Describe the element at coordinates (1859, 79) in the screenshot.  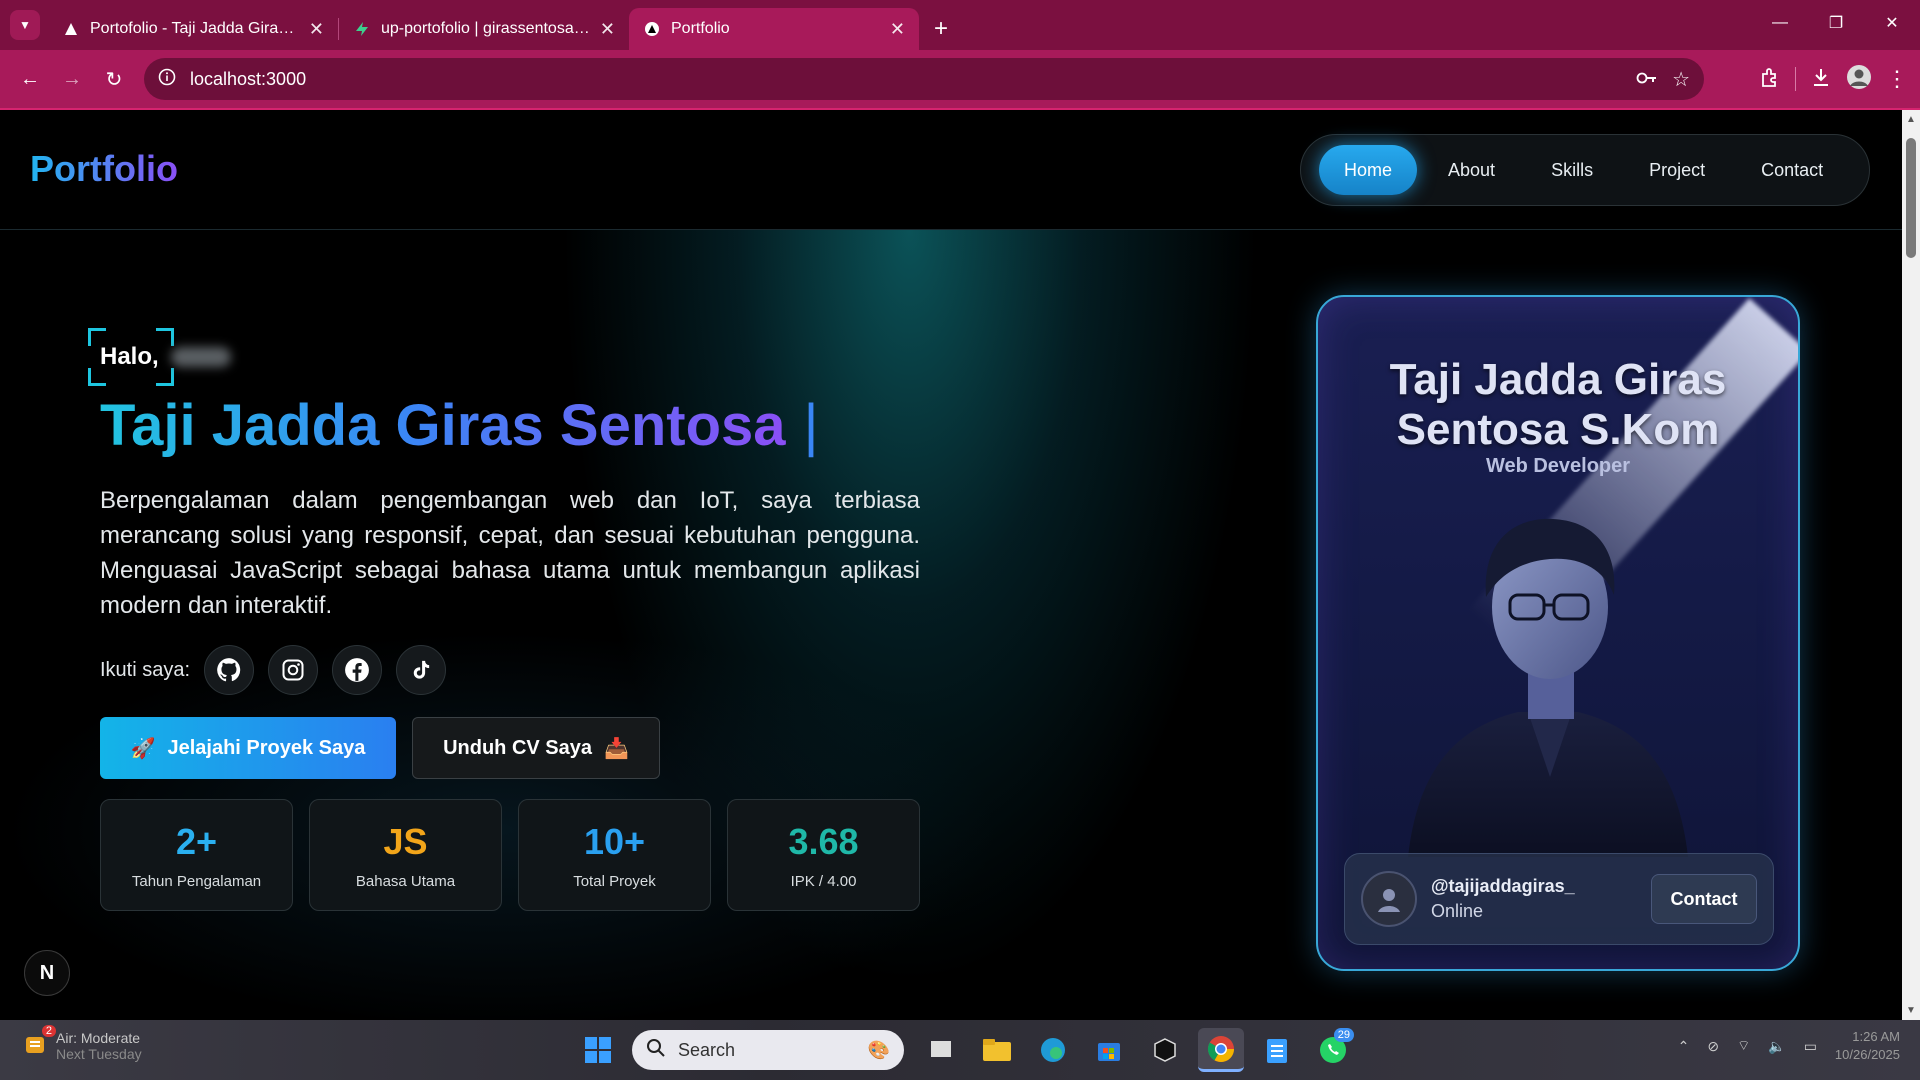
I see `profile-avatar` at that location.